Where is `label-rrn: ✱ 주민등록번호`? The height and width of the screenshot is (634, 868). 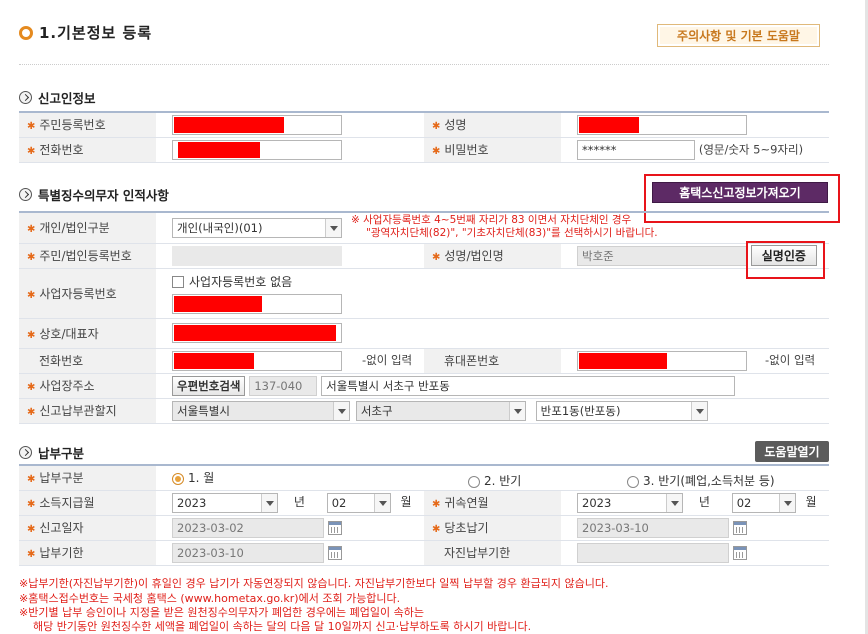
label-rrn: ✱ 주민등록번호 is located at coordinates (87, 125).